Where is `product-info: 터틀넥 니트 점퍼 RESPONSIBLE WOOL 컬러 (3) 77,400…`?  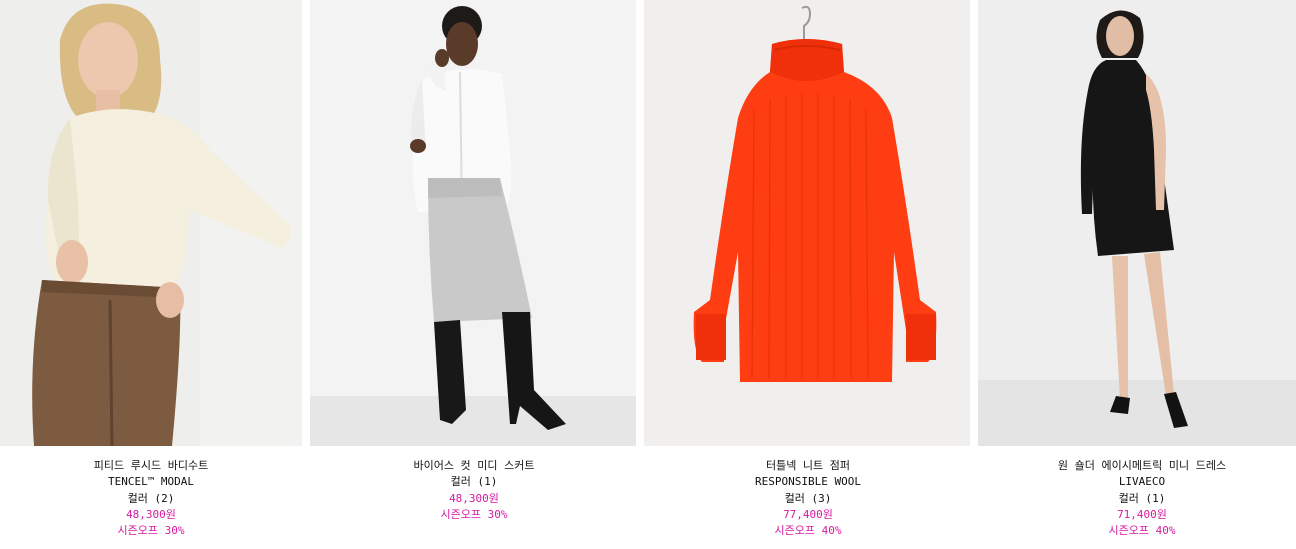
product-info: 터틀넥 니트 점퍼 RESPONSIBLE WOOL 컬러 (3) 77,400… is located at coordinates (808, 498).